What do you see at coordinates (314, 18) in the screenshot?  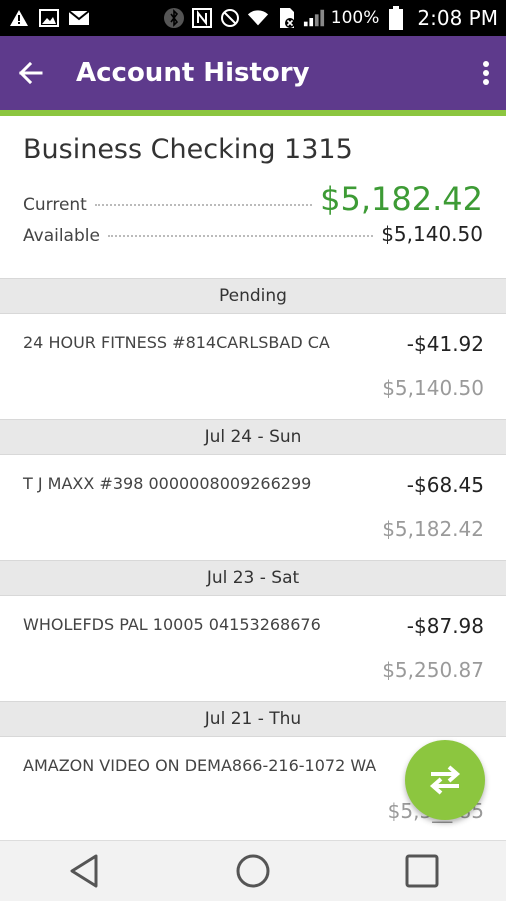 I see `signal-icon` at bounding box center [314, 18].